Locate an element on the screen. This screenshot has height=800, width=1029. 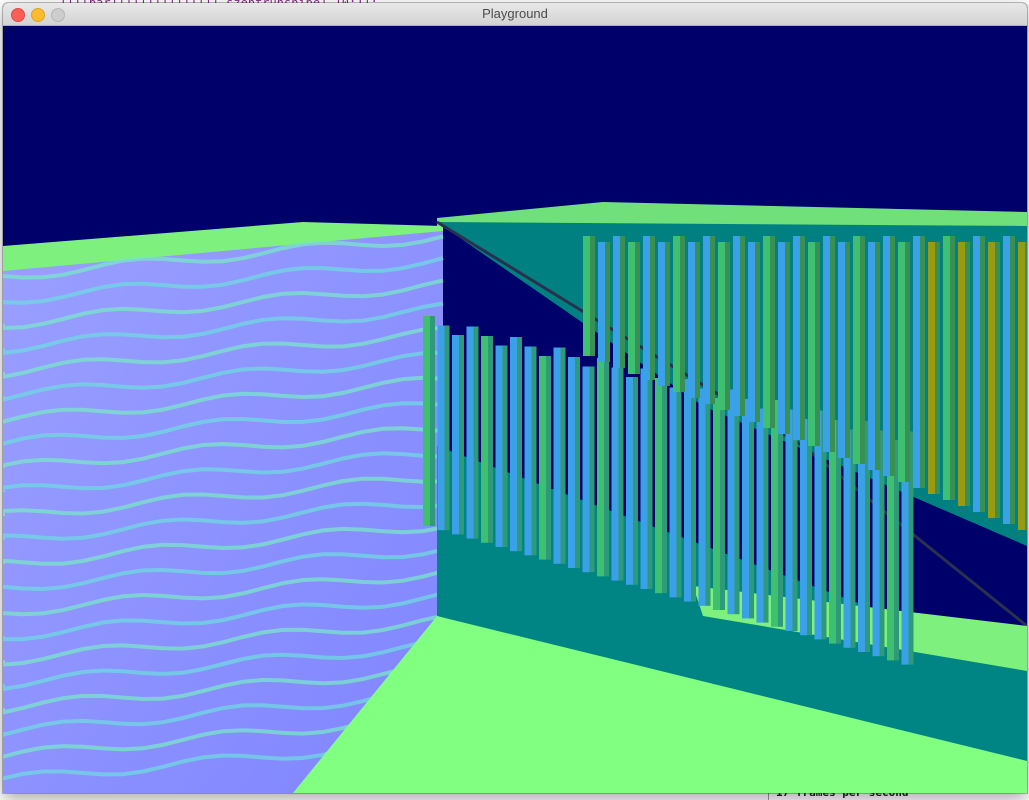
window-title: Playground is located at coordinates (515, 13).